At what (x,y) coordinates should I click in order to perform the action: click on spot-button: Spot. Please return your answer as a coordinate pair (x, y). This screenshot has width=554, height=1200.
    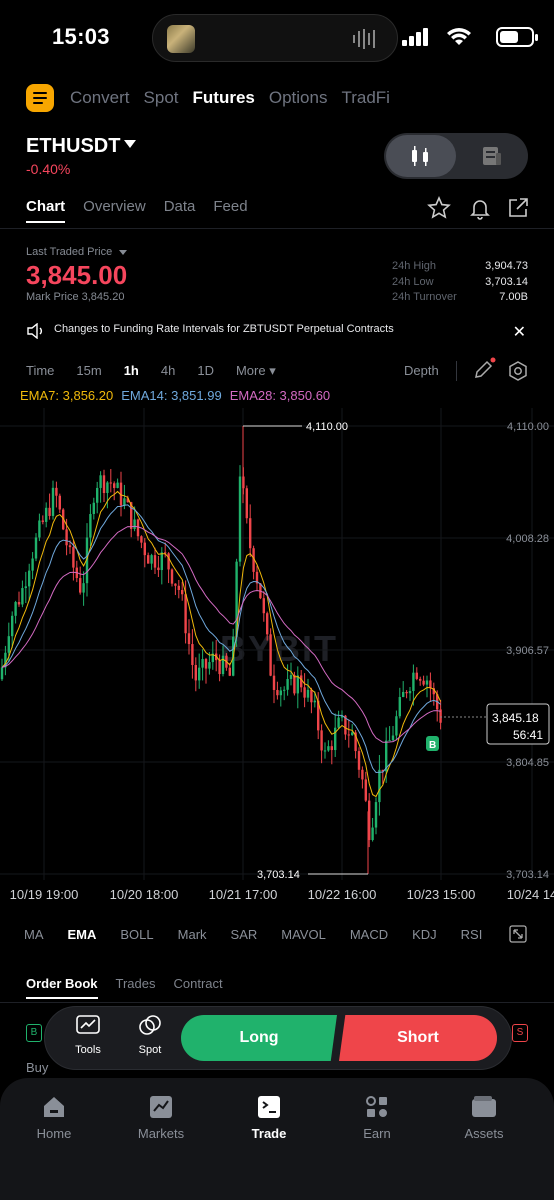
    Looking at the image, I should click on (150, 1035).